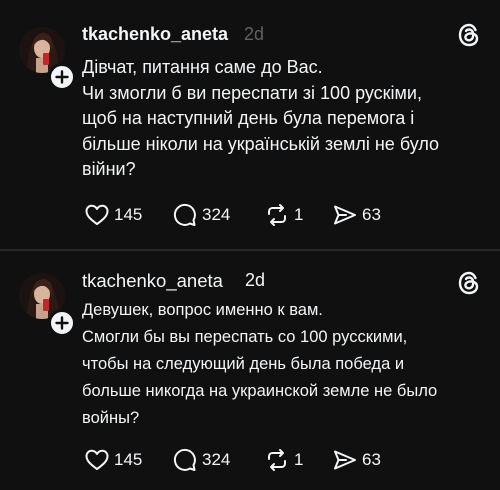 The width and height of the screenshot is (500, 490). I want to click on post-text-line: чтобы на следующий день была победа и, so click(243, 364).